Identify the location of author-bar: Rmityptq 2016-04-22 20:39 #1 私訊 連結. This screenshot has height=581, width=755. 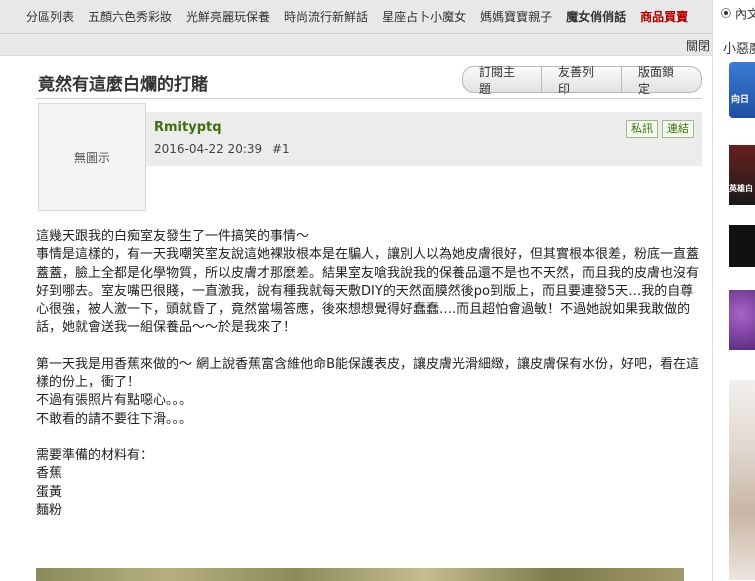
(424, 139).